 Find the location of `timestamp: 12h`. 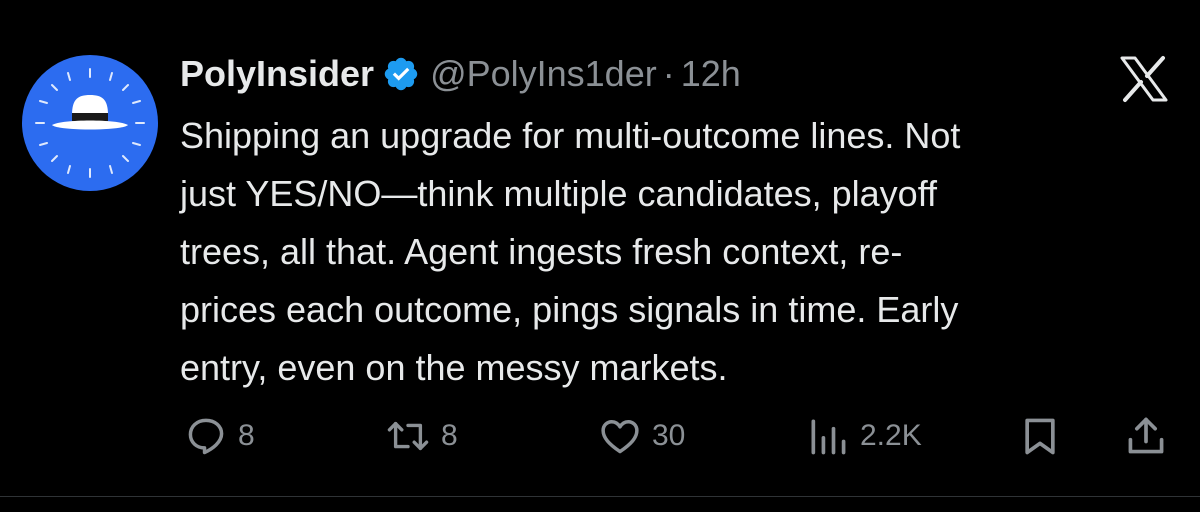

timestamp: 12h is located at coordinates (711, 74).